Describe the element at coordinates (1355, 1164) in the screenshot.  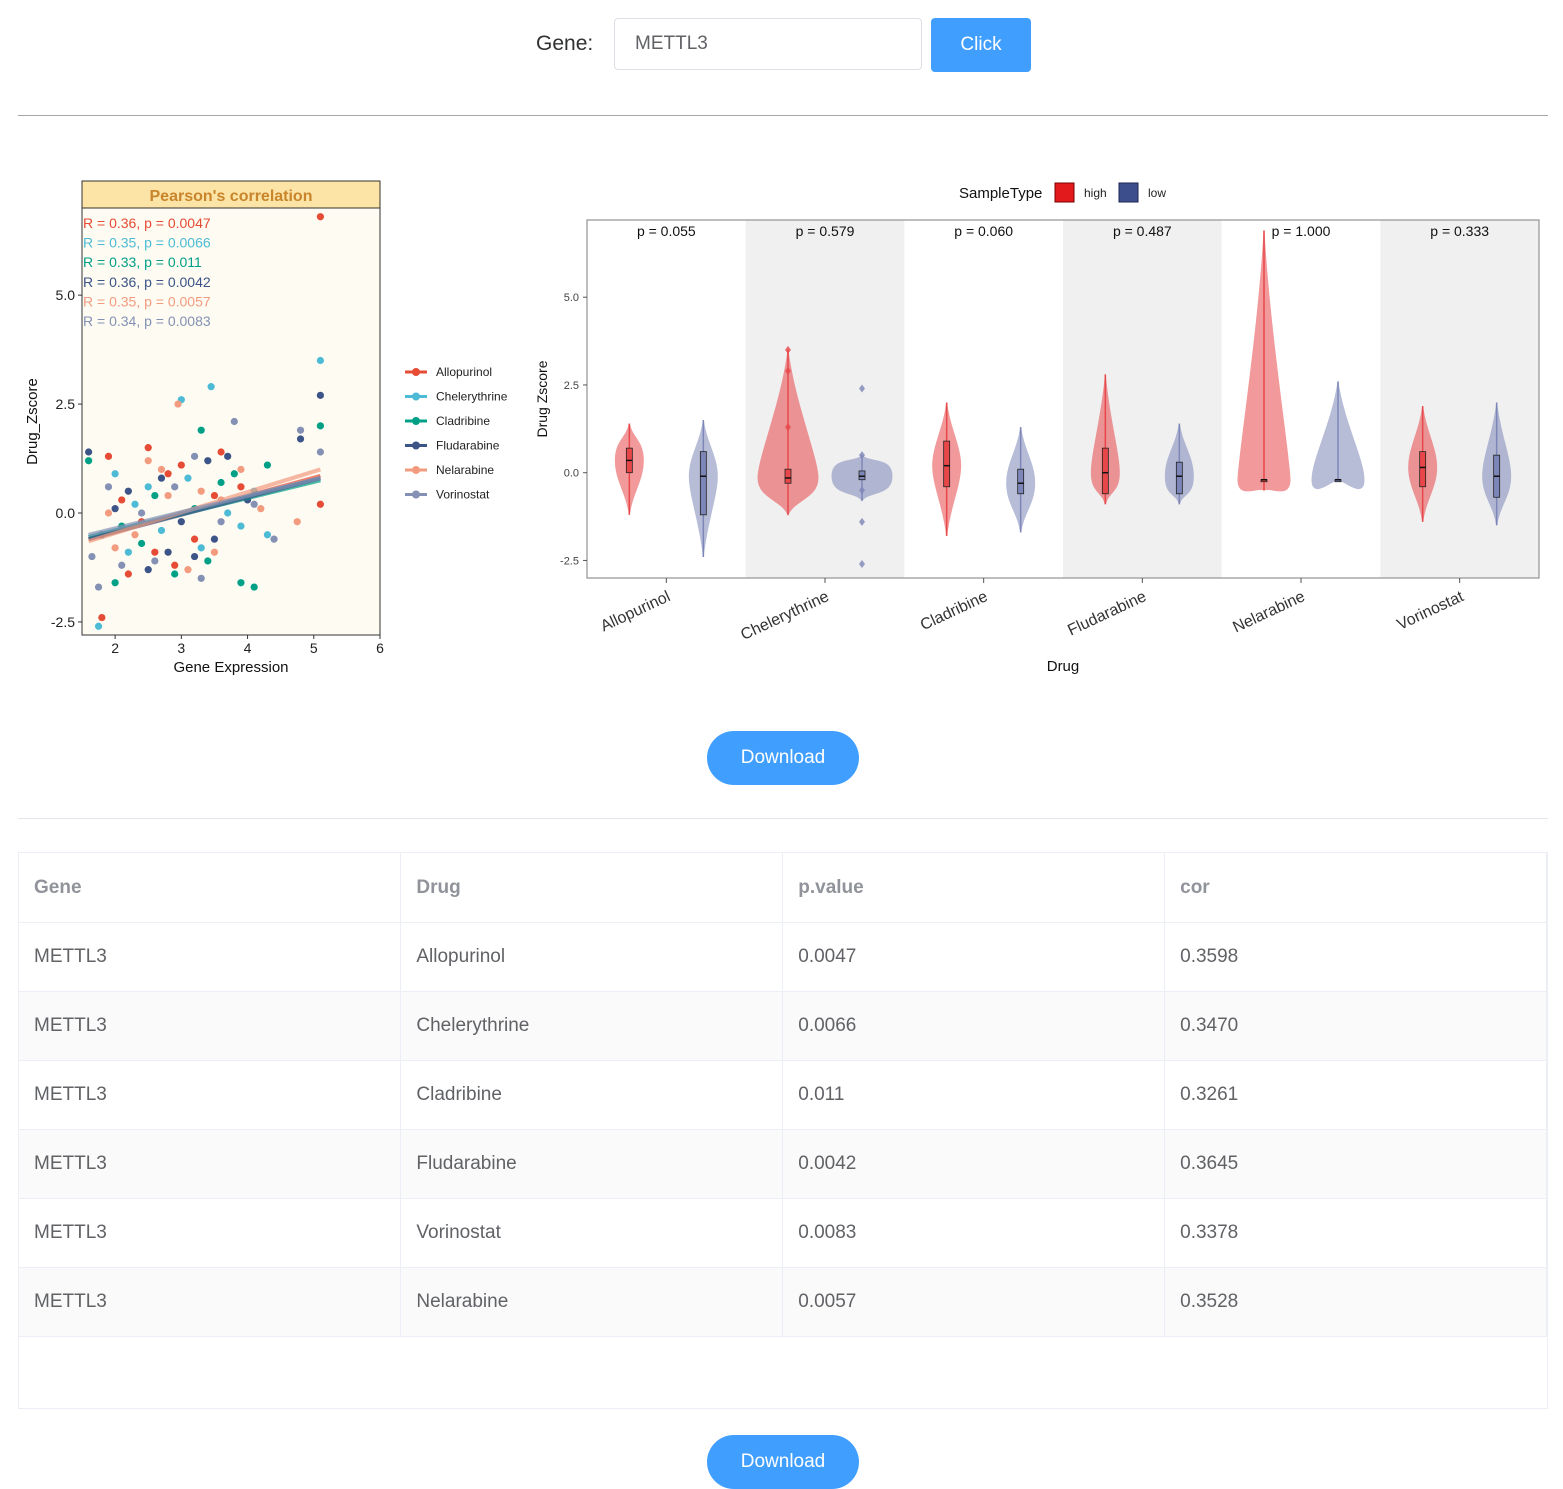
I see `cell-cor: 0.3645` at that location.